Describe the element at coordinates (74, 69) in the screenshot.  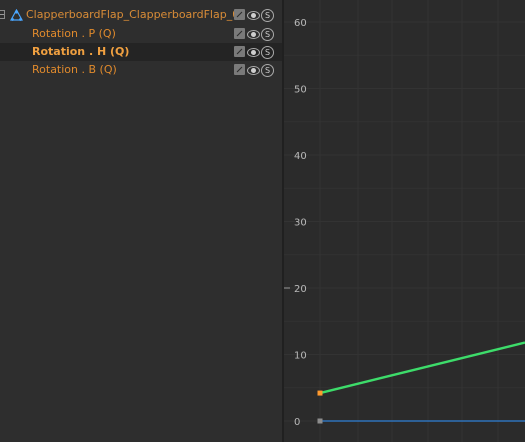
I see `track-label: Rotation . B (Q)` at that location.